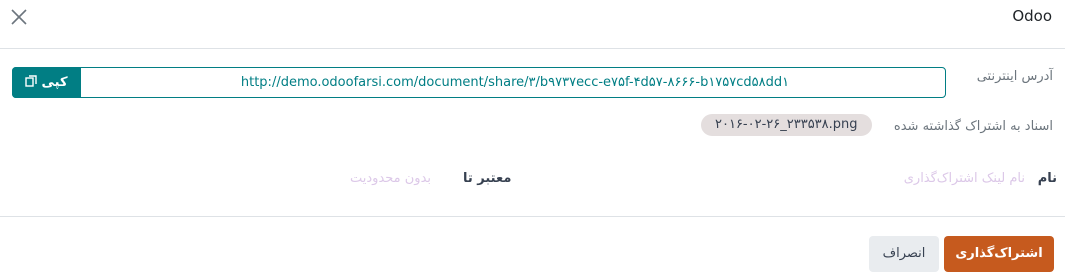 This screenshot has height=279, width=1065. What do you see at coordinates (487, 178) in the screenshot?
I see `valid-until-label: معتبر تا` at bounding box center [487, 178].